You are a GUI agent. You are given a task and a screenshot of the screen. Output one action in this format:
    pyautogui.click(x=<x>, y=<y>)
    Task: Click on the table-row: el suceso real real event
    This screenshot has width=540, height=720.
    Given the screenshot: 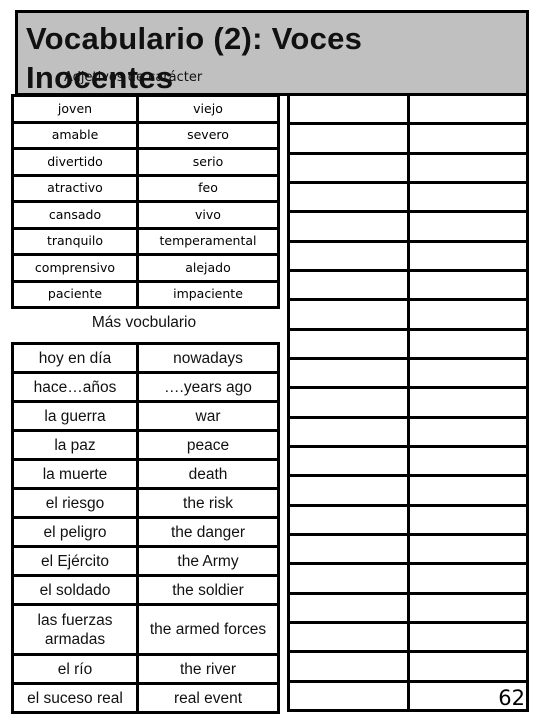 What is the action you would take?
    pyautogui.click(x=145, y=698)
    